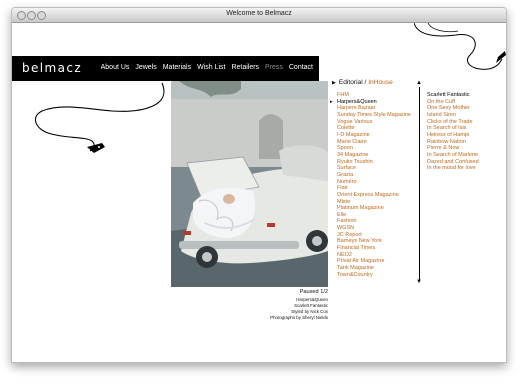  I want to click on publication-item: Elle, so click(374, 215).